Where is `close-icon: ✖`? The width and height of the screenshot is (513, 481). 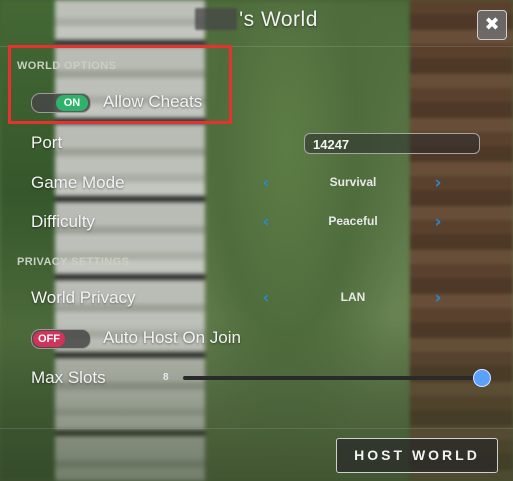 close-icon: ✖ is located at coordinates (492, 24).